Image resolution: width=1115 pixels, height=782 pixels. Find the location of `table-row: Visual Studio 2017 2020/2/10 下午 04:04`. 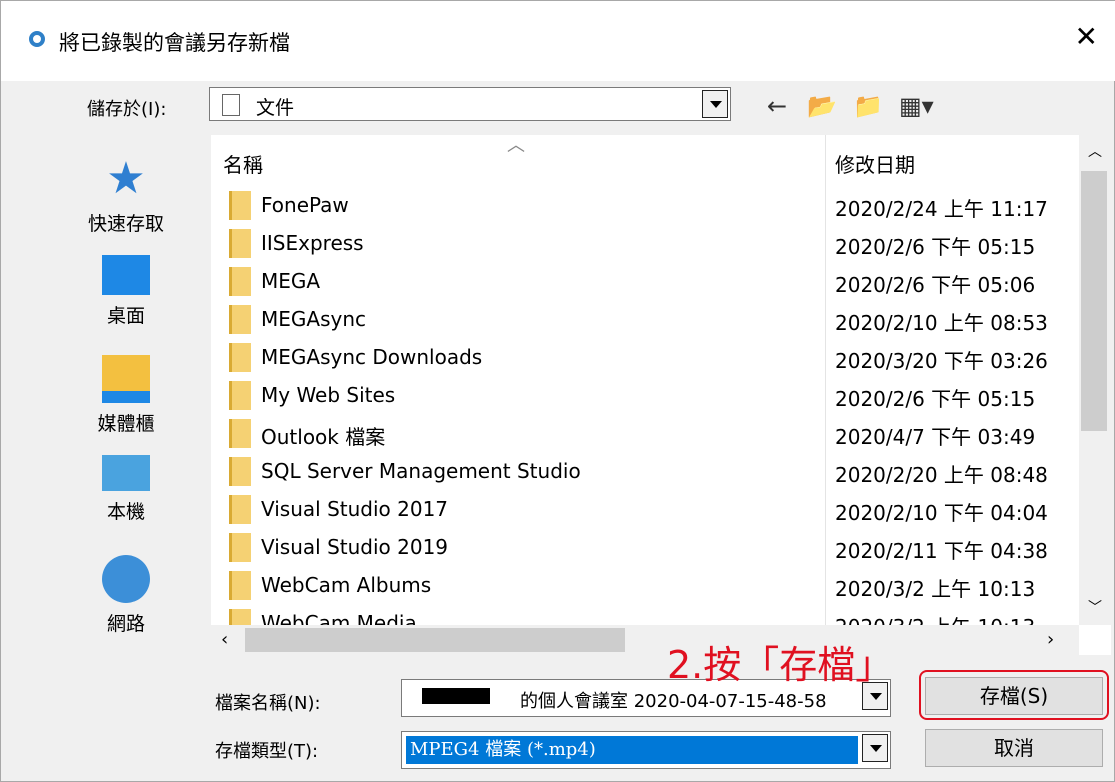

table-row: Visual Studio 2017 2020/2/10 下午 04:04 is located at coordinates (645, 509).